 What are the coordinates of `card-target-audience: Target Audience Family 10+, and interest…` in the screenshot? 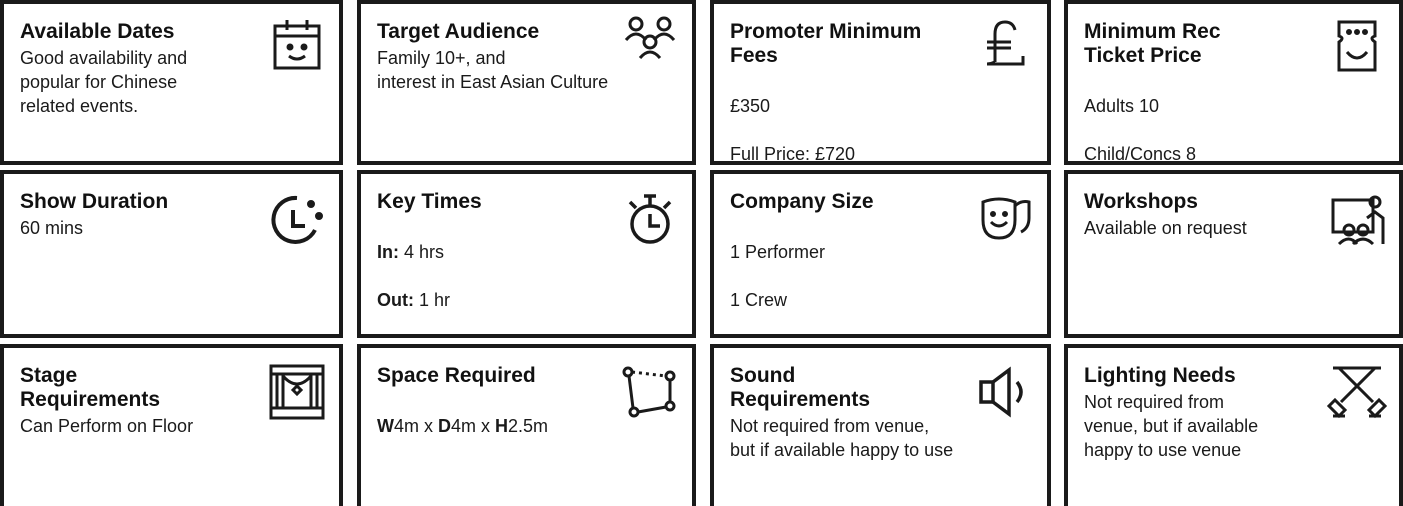 It's located at (526, 82).